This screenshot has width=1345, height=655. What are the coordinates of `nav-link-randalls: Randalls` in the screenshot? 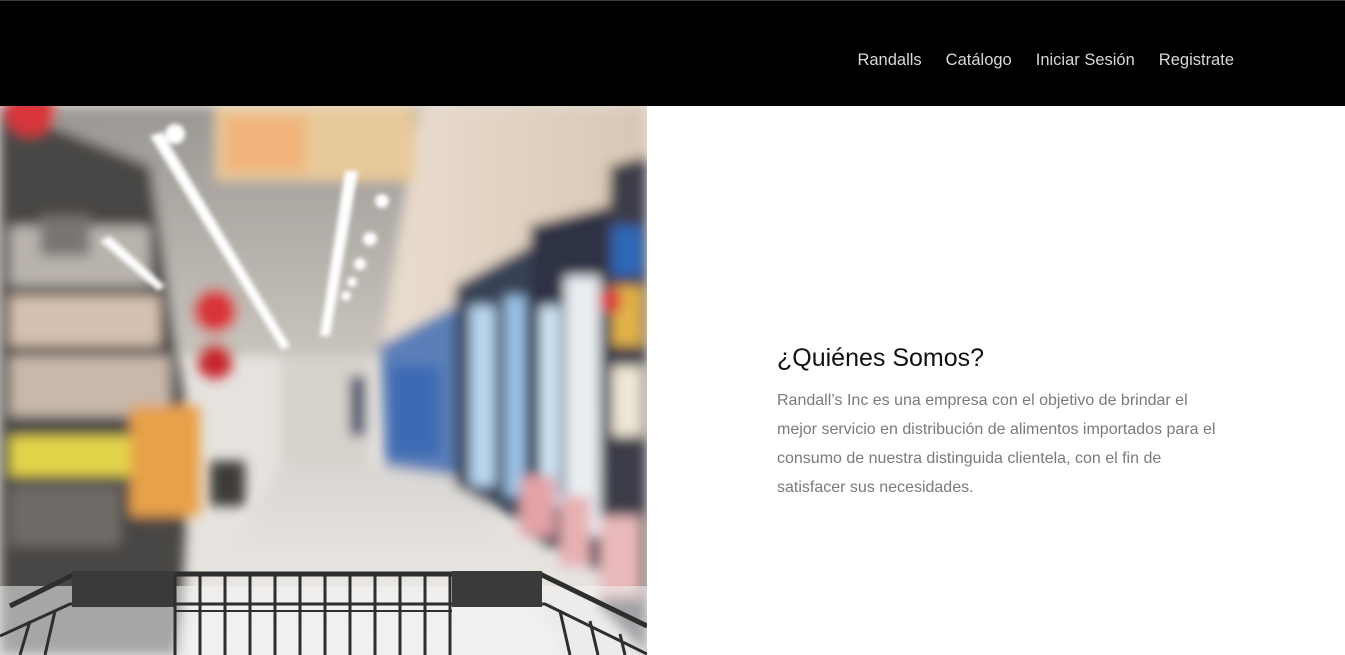 It's located at (889, 60).